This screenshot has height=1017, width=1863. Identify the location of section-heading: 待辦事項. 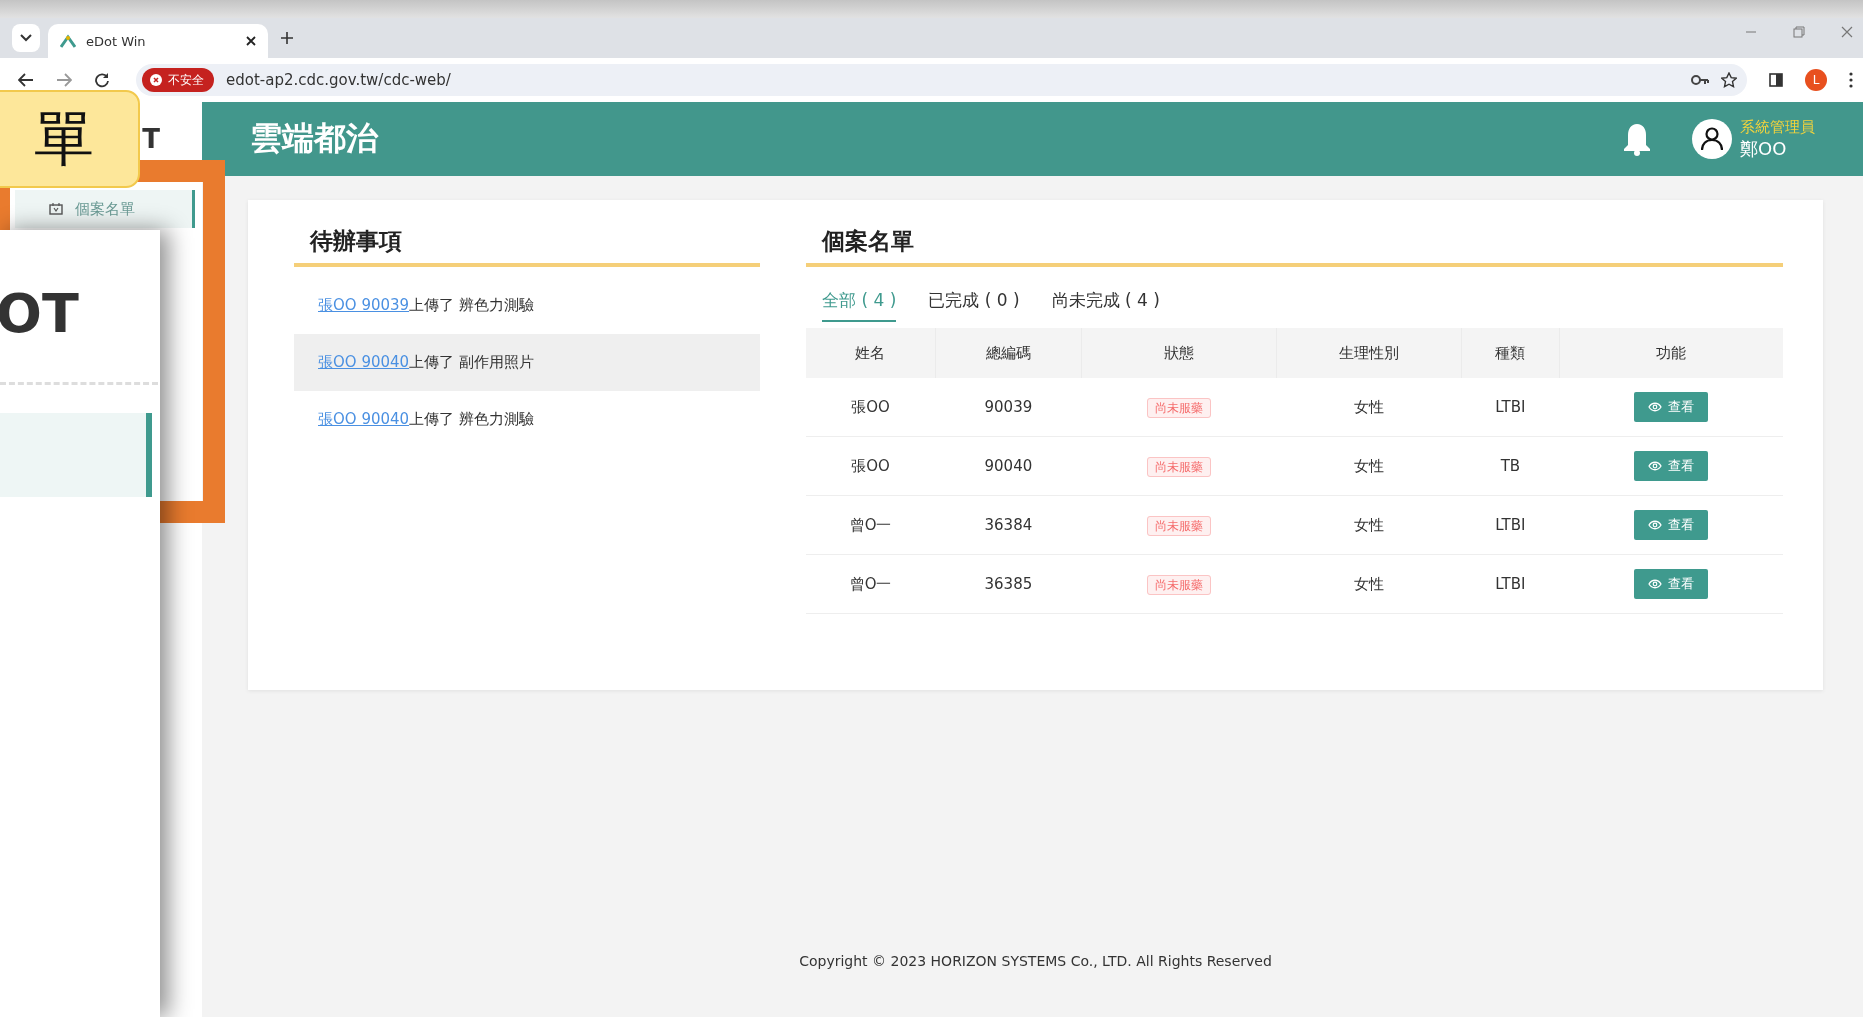
(527, 246).